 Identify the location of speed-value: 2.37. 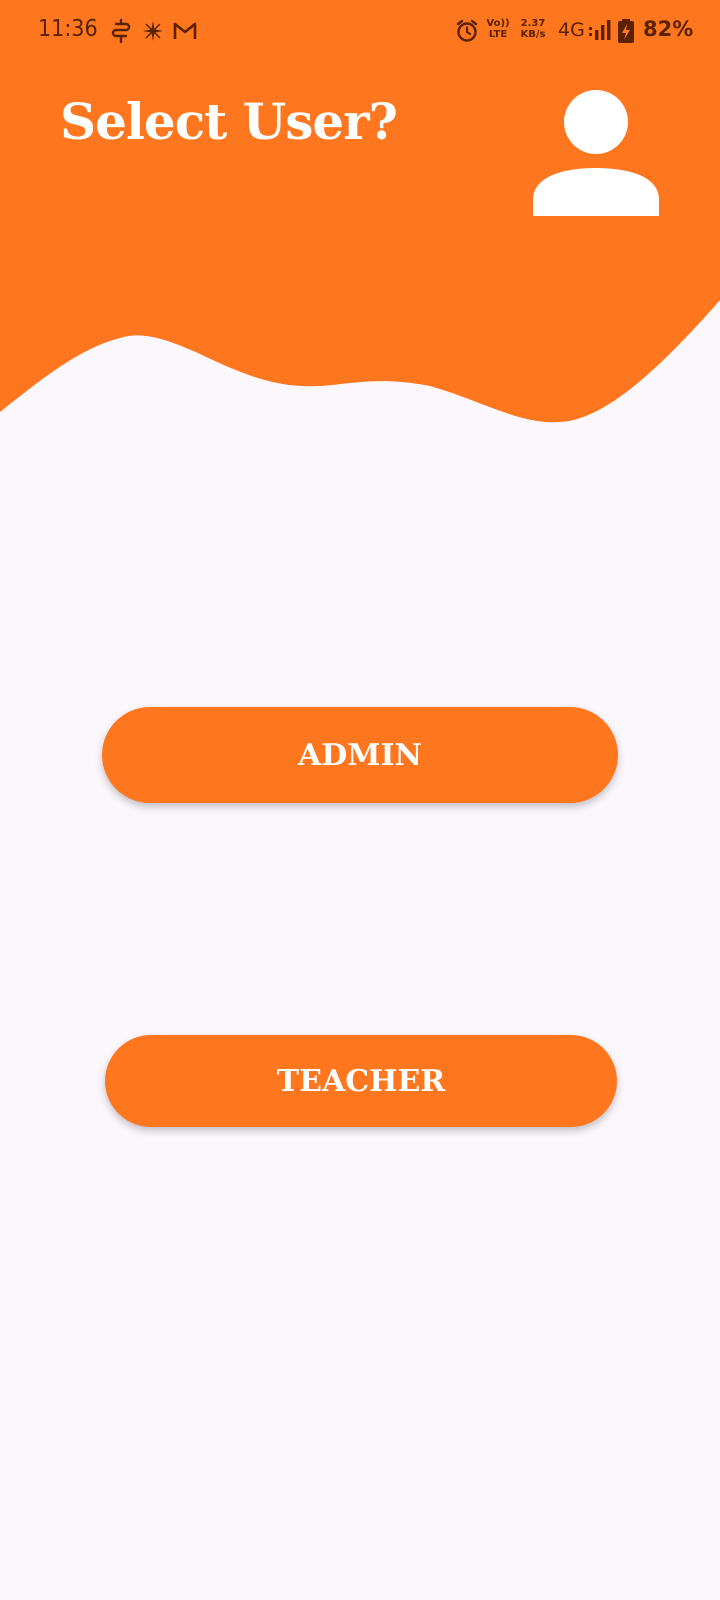
(533, 23).